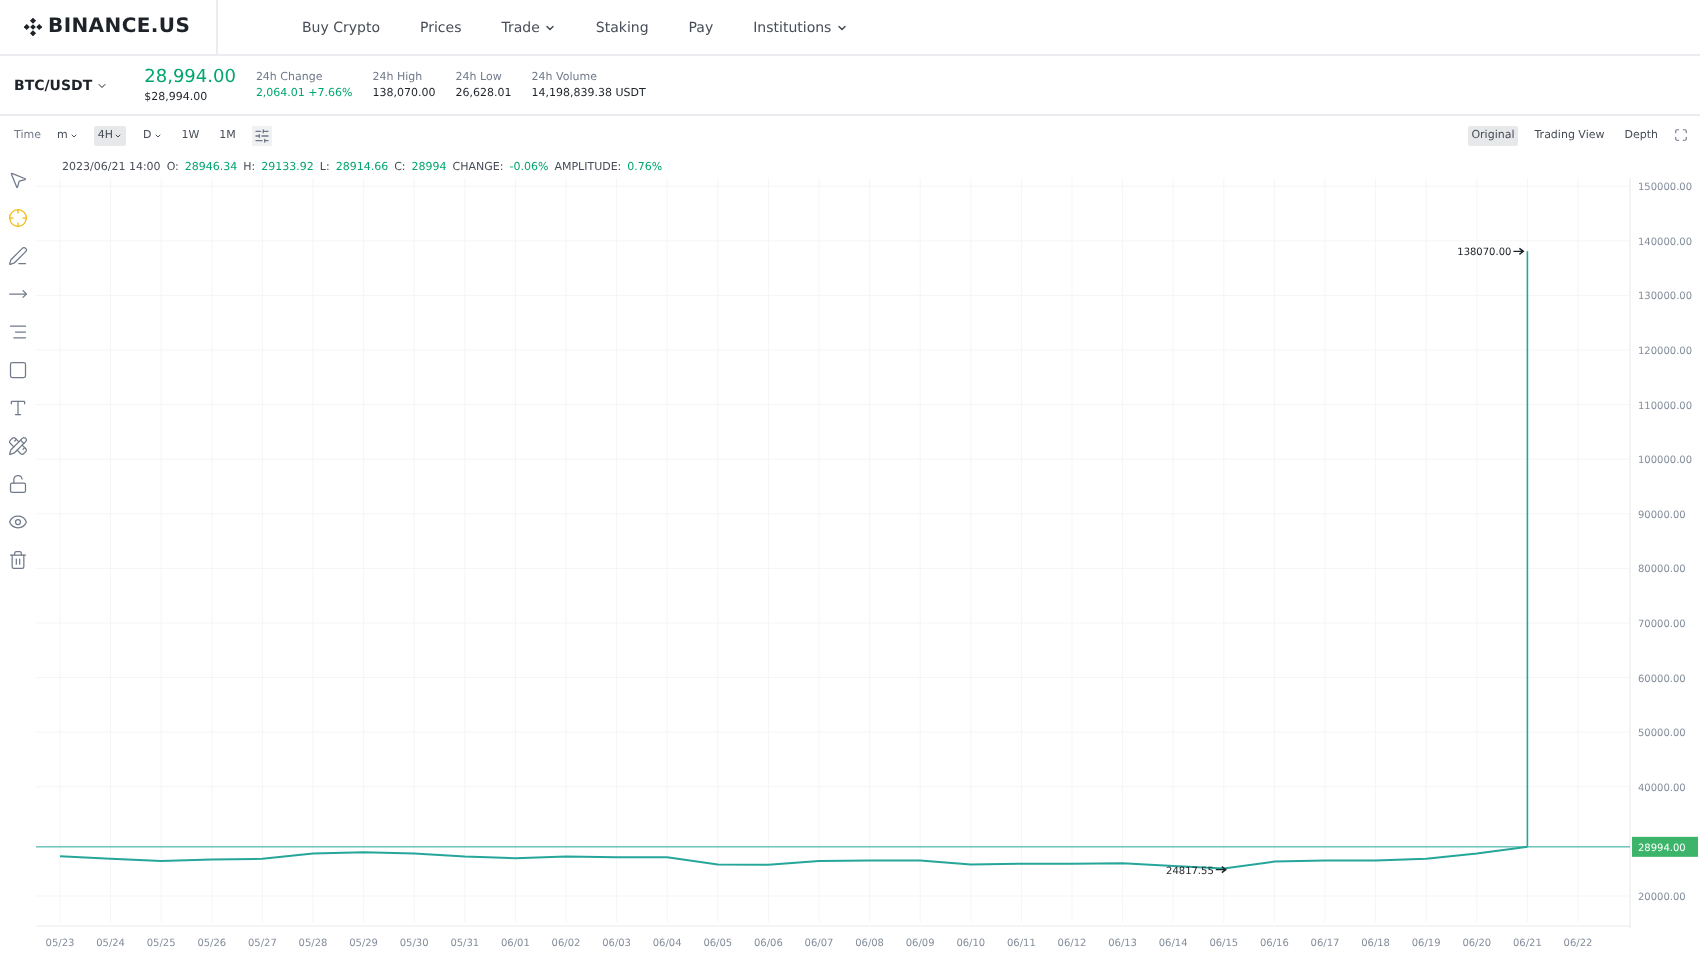  I want to click on logo-text: BINANCE.US, so click(119, 27).